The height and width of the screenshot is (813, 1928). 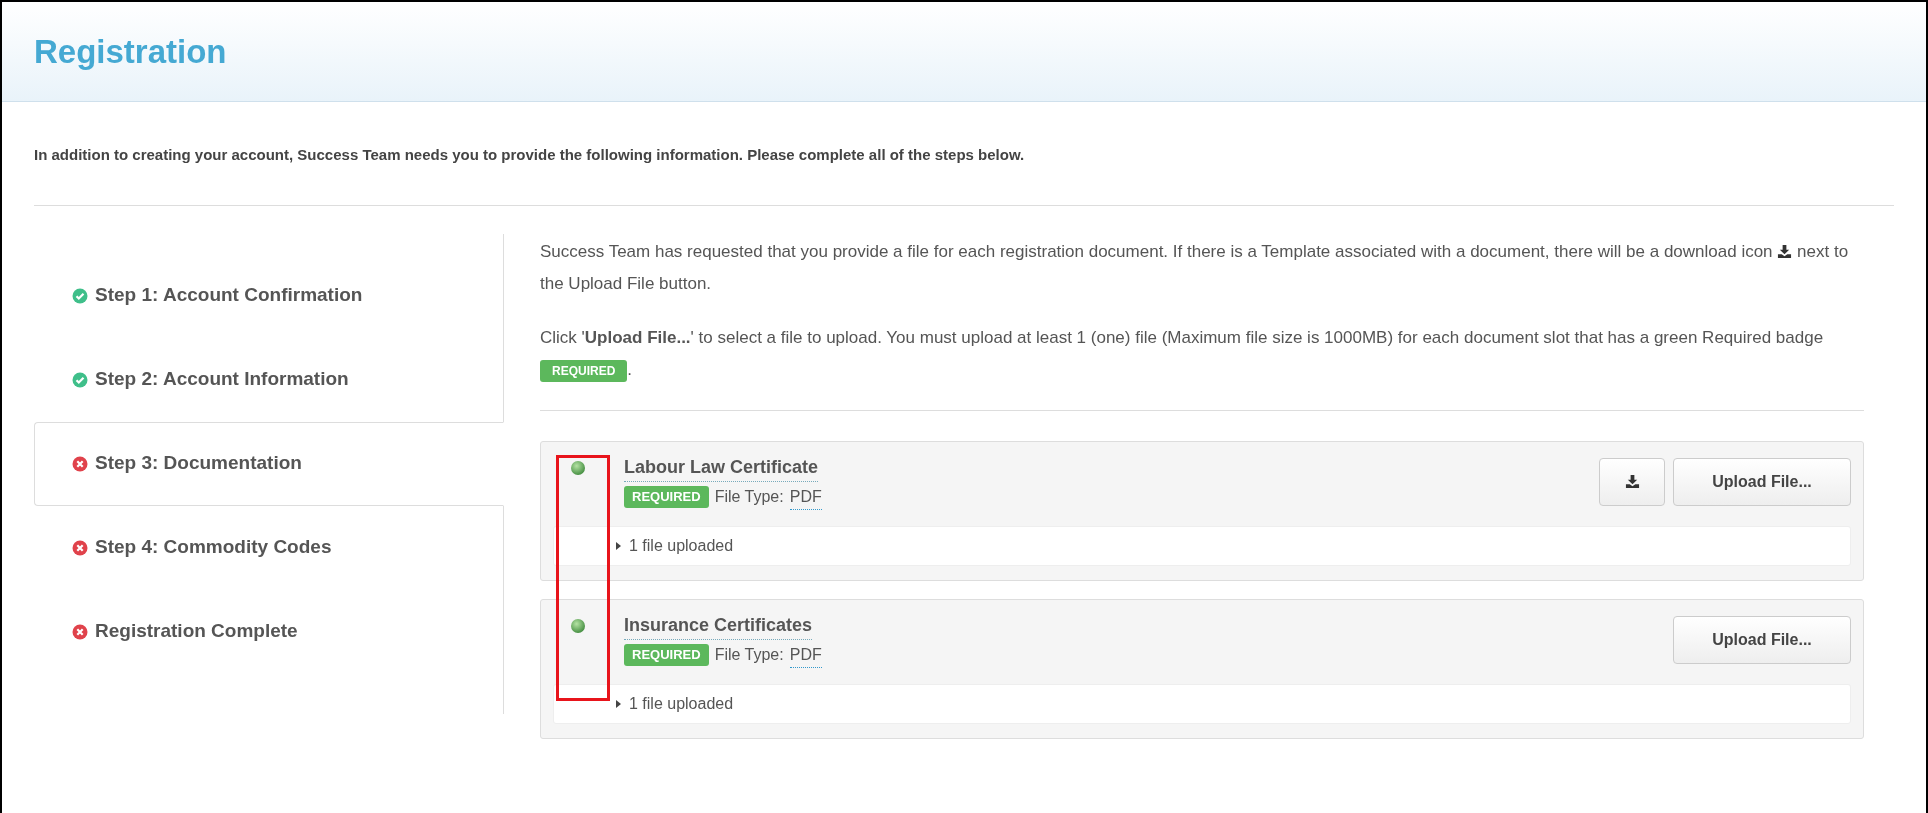 I want to click on step-tab: Registration Complete, so click(x=268, y=631).